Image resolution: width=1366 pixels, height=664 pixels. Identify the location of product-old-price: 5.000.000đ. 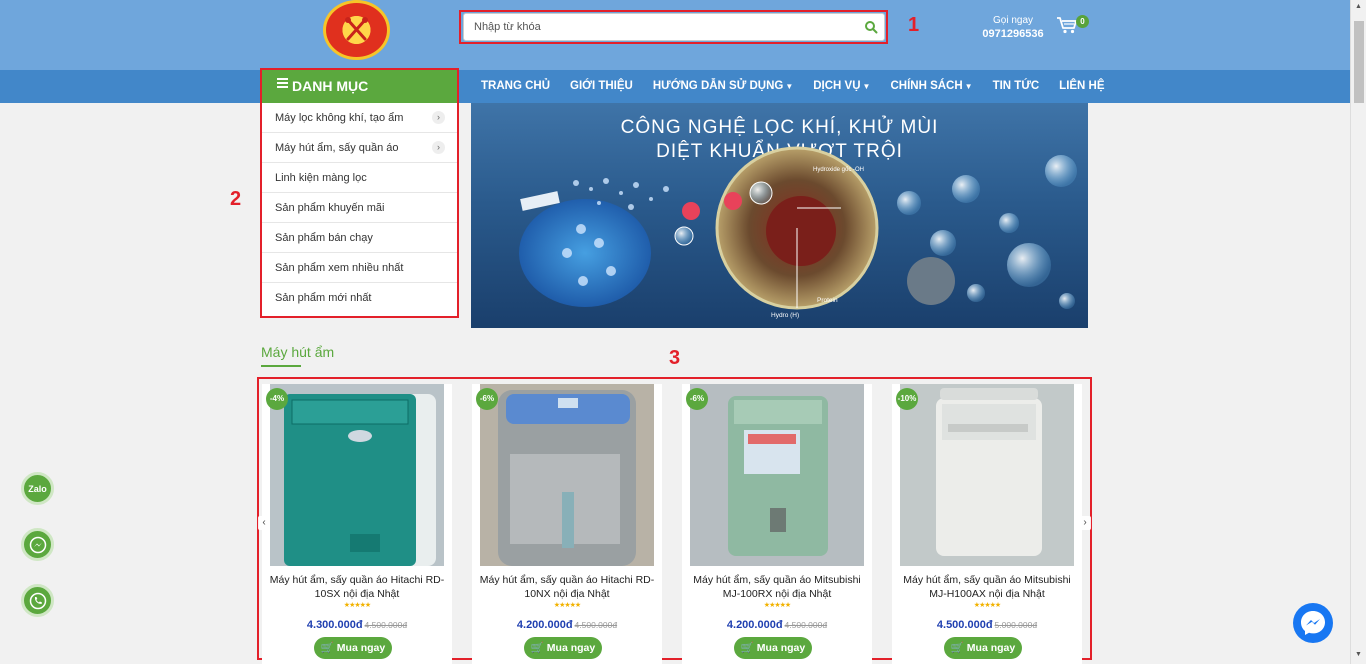
(1016, 625).